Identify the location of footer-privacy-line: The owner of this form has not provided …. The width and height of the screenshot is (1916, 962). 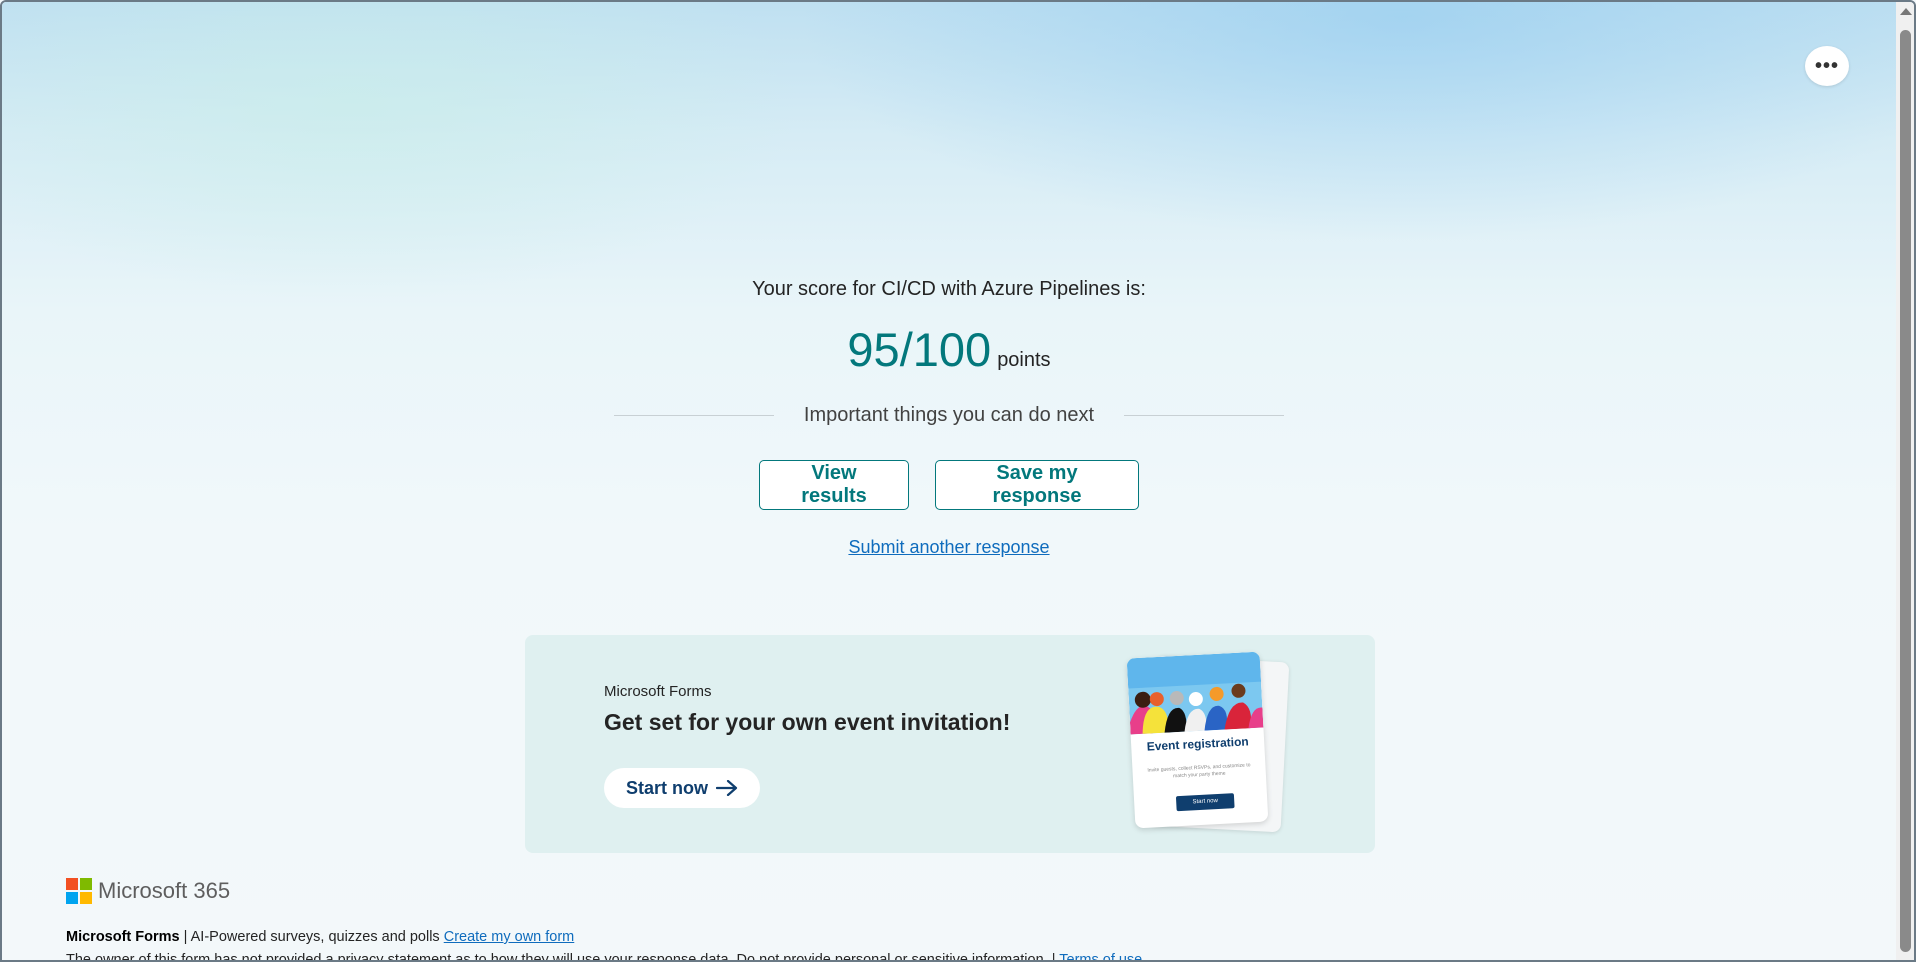
(604, 957).